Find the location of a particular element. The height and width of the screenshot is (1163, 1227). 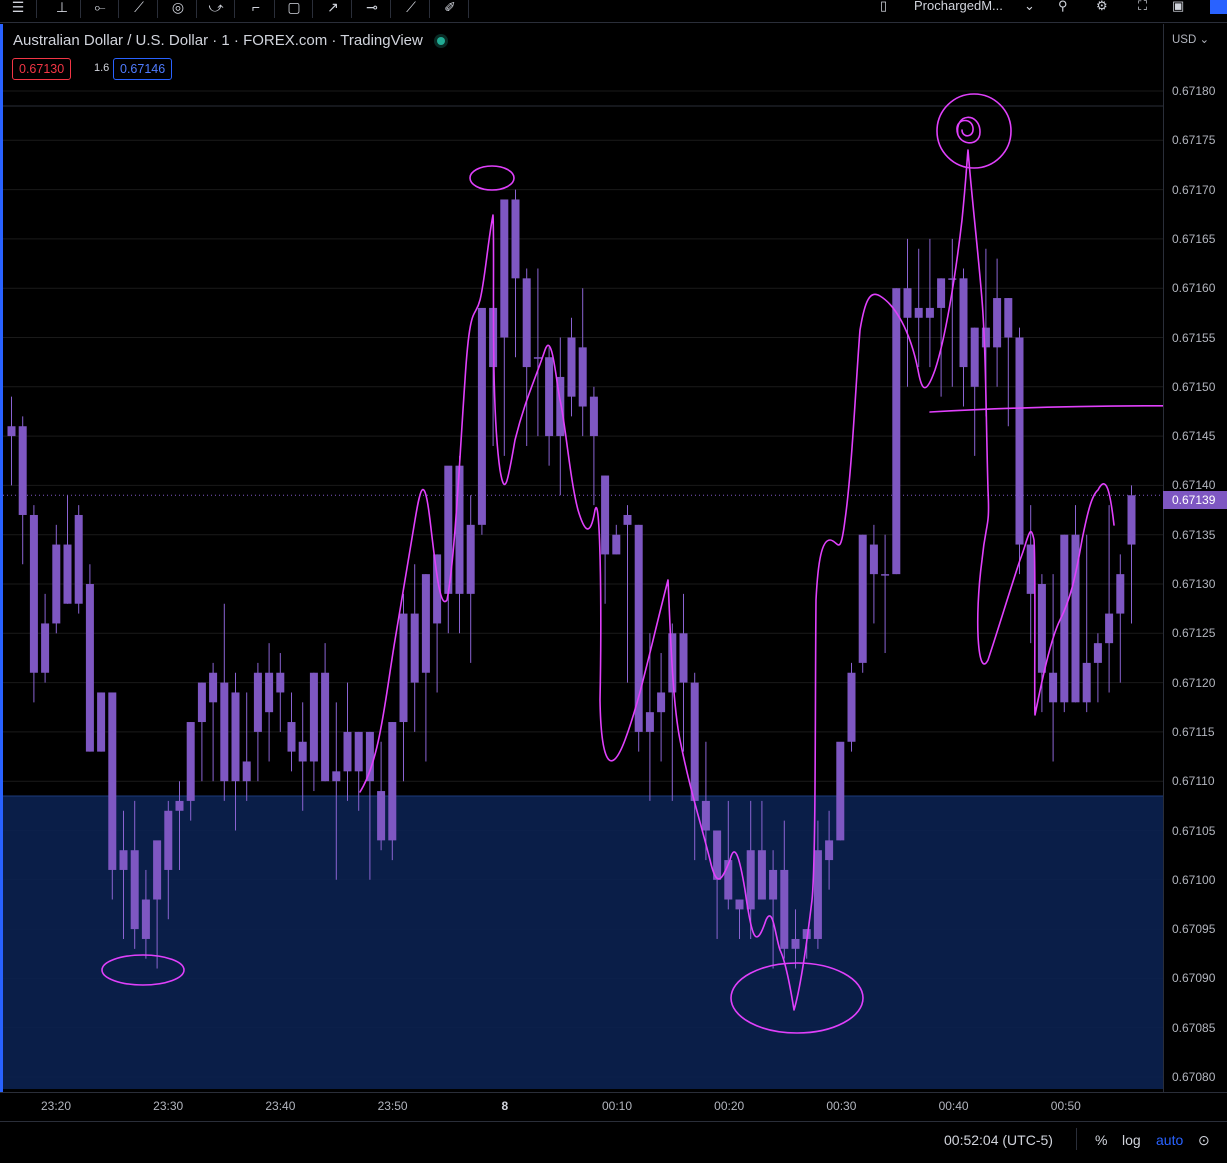

price-axis-label: 0.67100 is located at coordinates (1194, 879).